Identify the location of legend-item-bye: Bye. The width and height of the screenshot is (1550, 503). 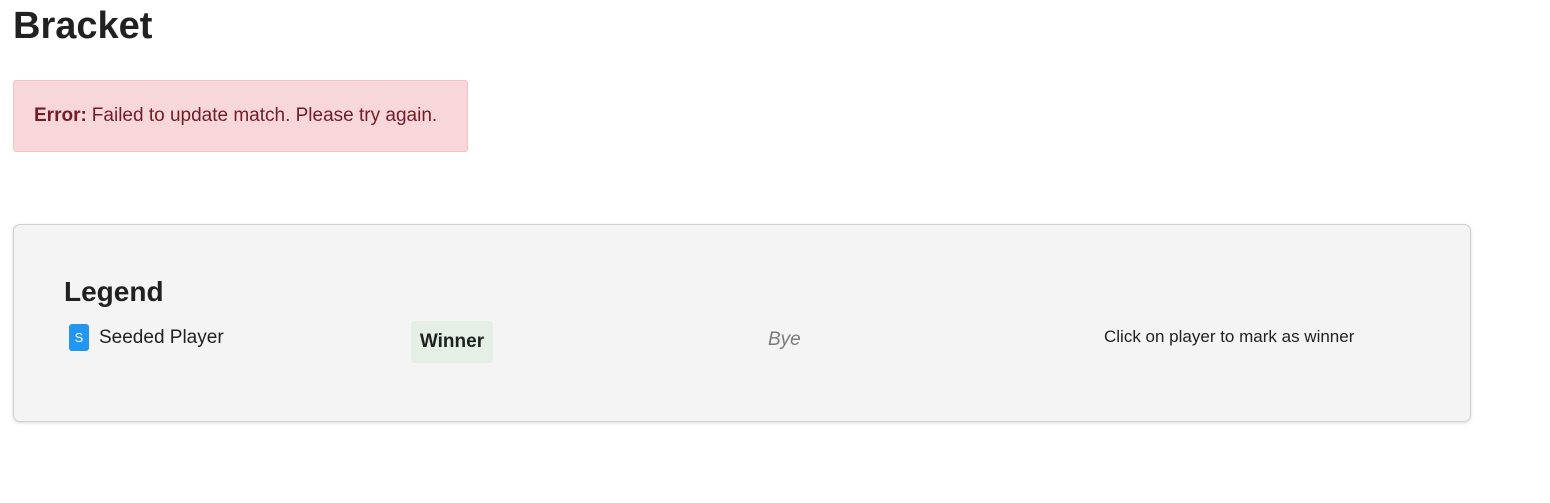
(784, 340).